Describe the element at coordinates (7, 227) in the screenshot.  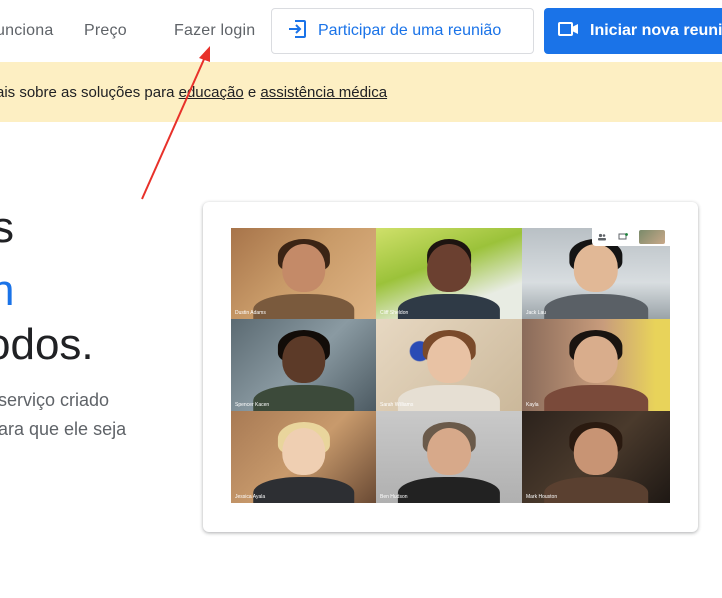
I see `hero-headline-line-1: s` at that location.